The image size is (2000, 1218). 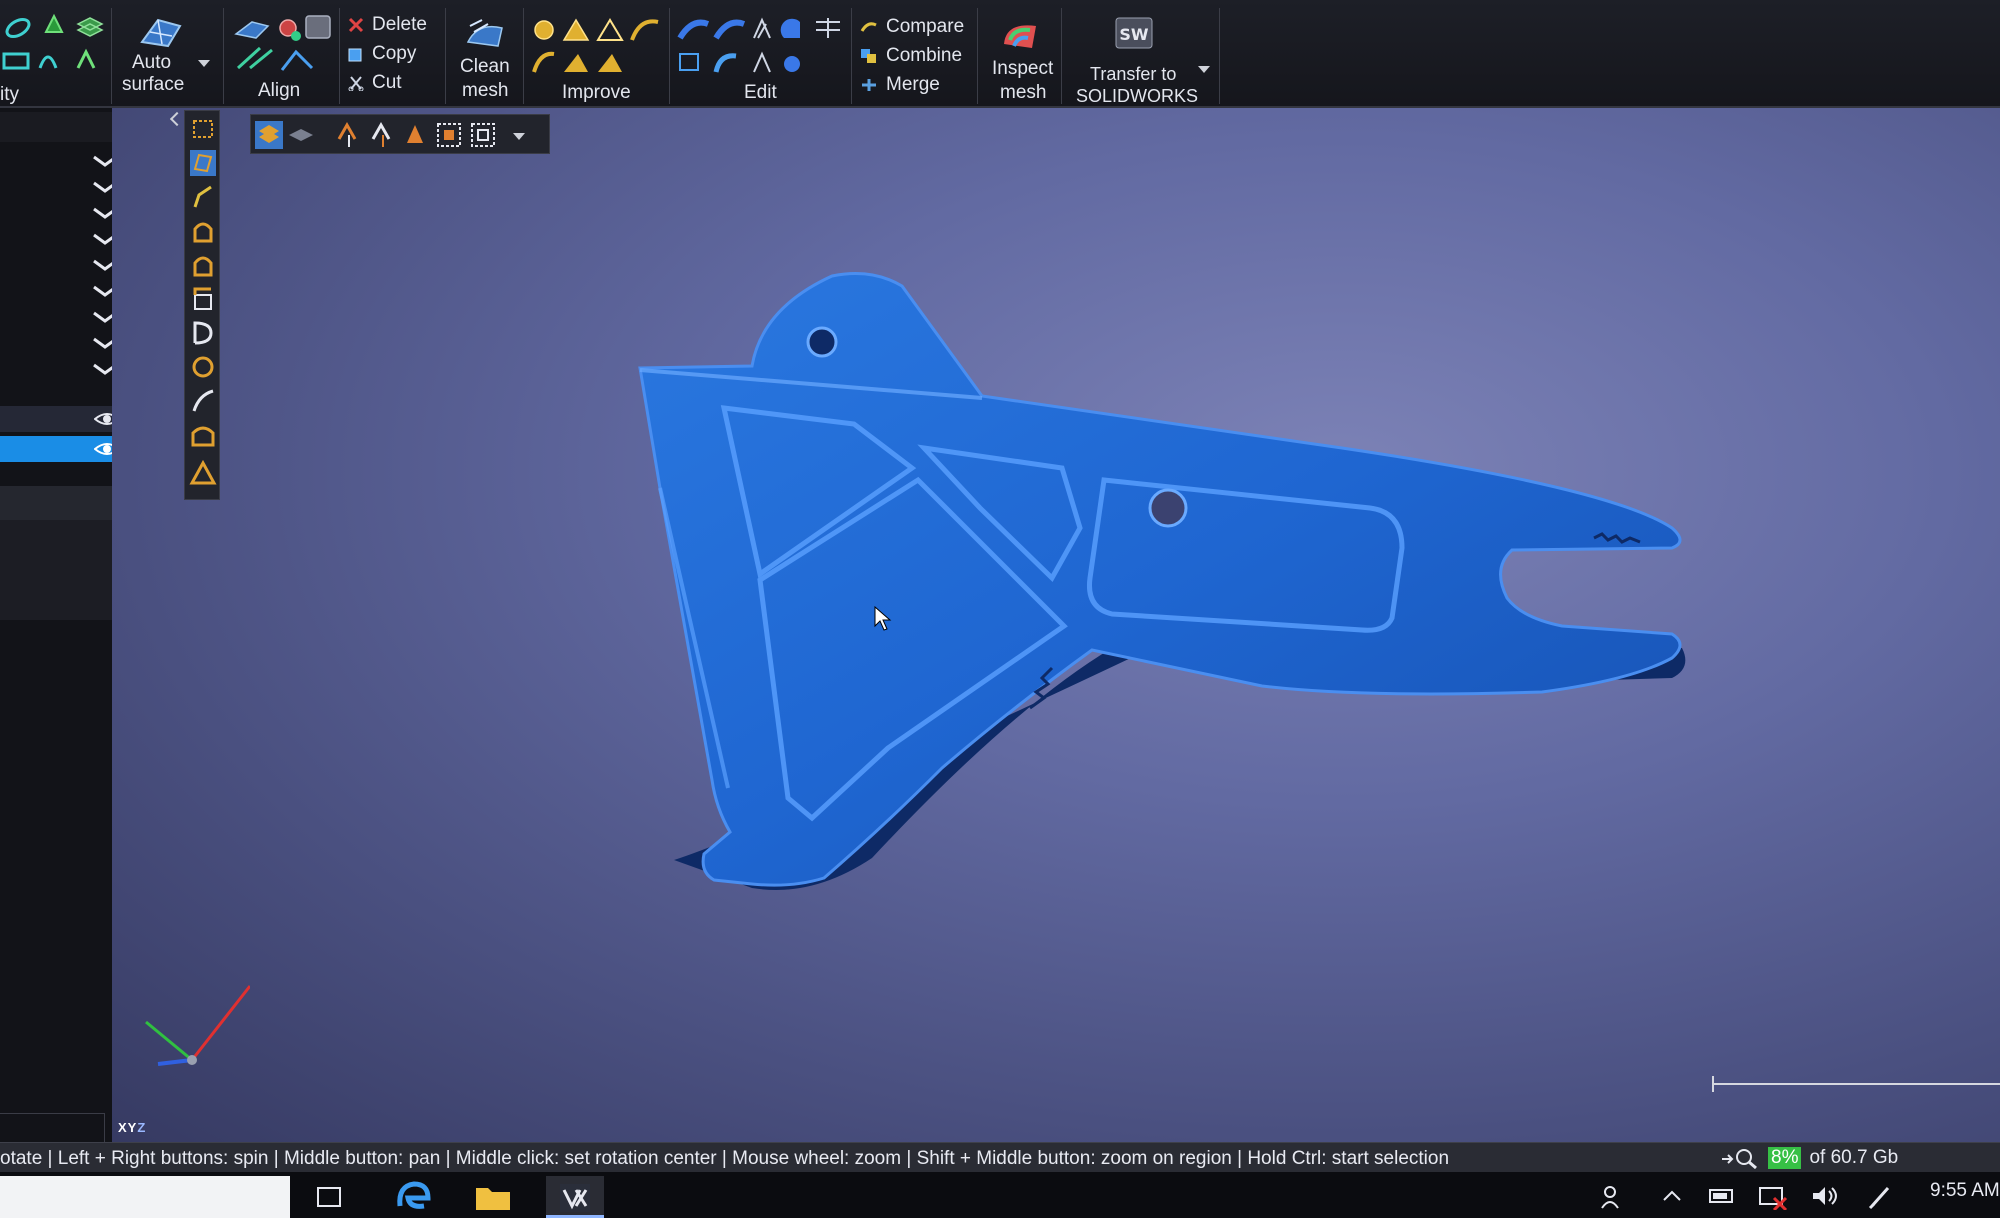 I want to click on task-view-icon, so click(x=329, y=1197).